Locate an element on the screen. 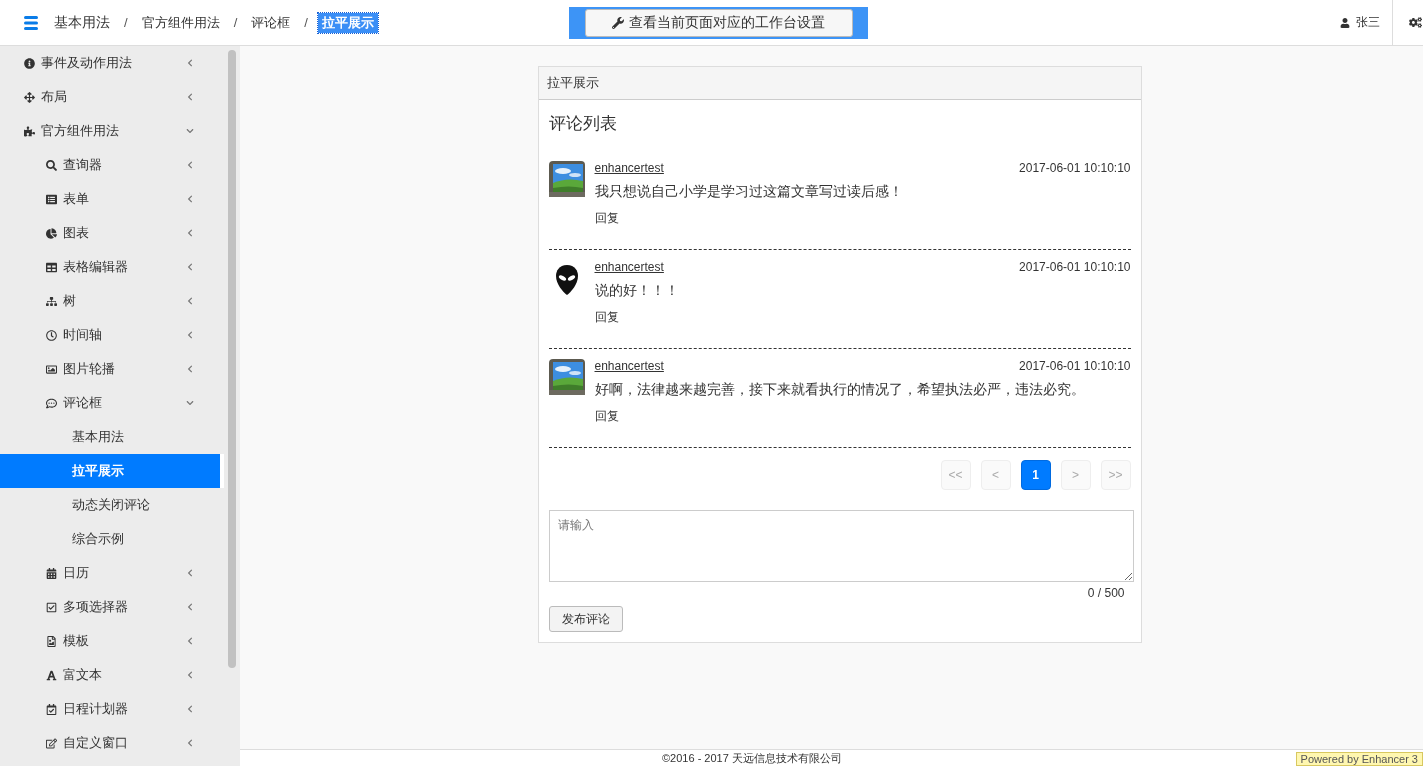  alien-head-icon is located at coordinates (566, 280).